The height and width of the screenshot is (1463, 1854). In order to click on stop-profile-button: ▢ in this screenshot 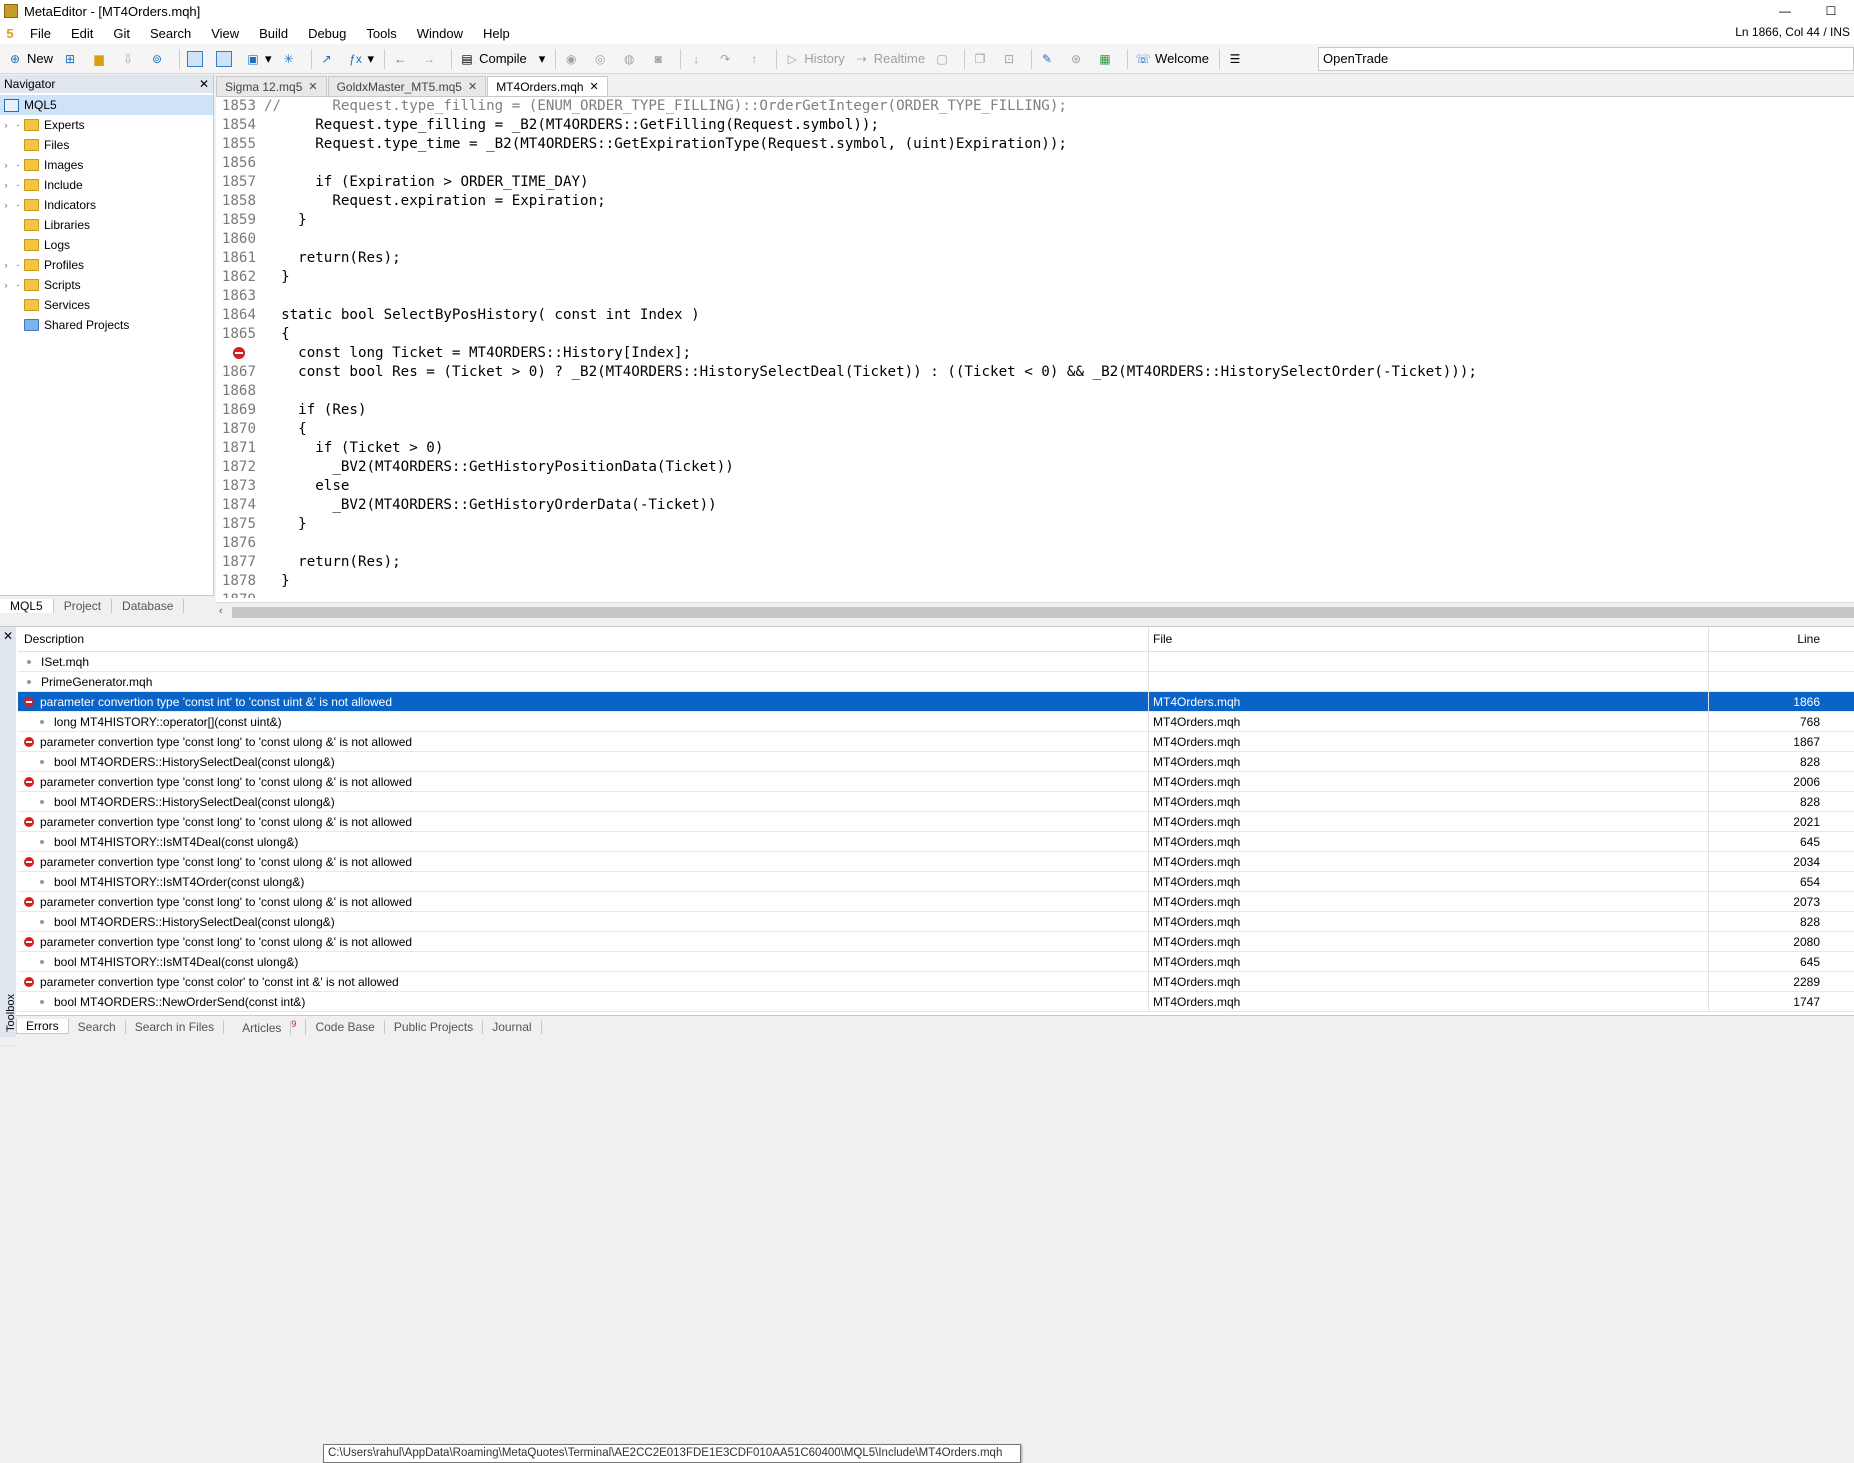, I will do `click(944, 59)`.